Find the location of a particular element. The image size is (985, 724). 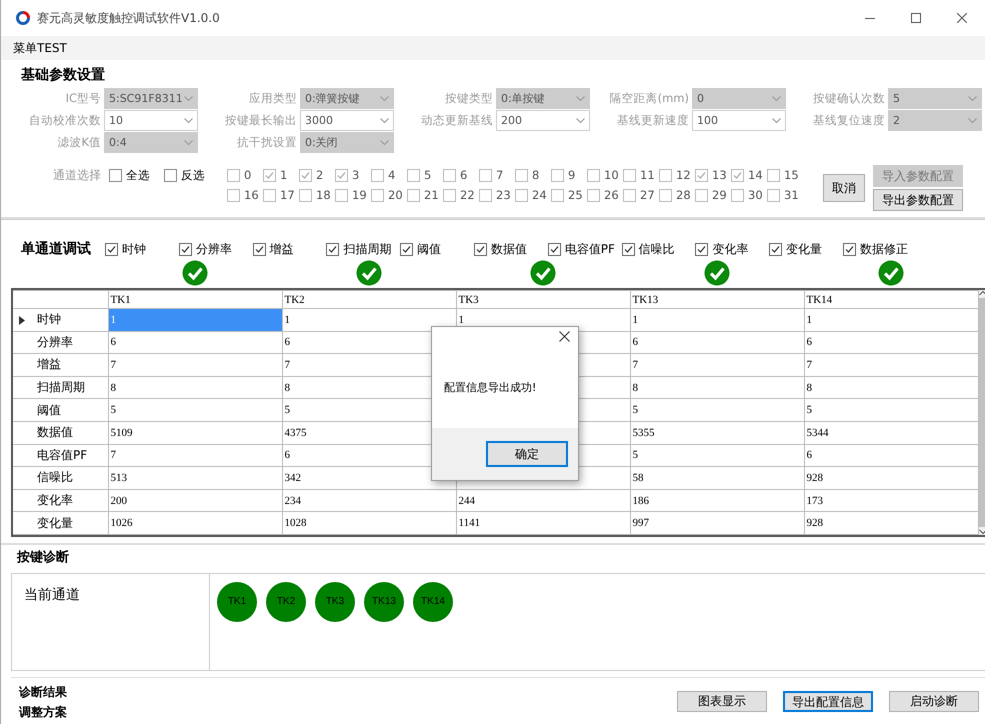

checkbox: 变化量 is located at coordinates (806, 249).